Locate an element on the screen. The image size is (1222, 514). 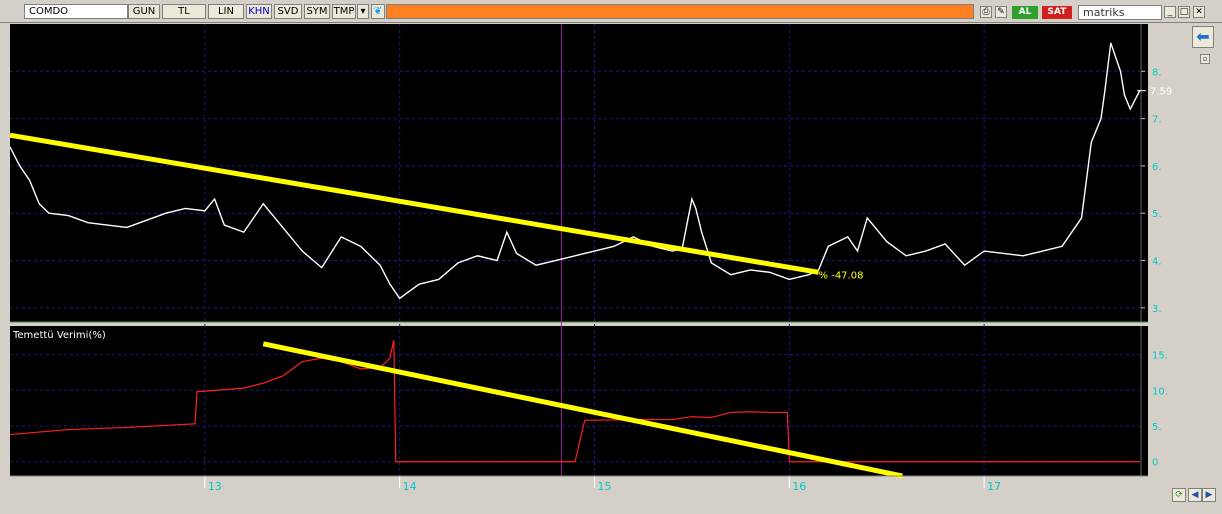
gun-button: GUN is located at coordinates (144, 11).